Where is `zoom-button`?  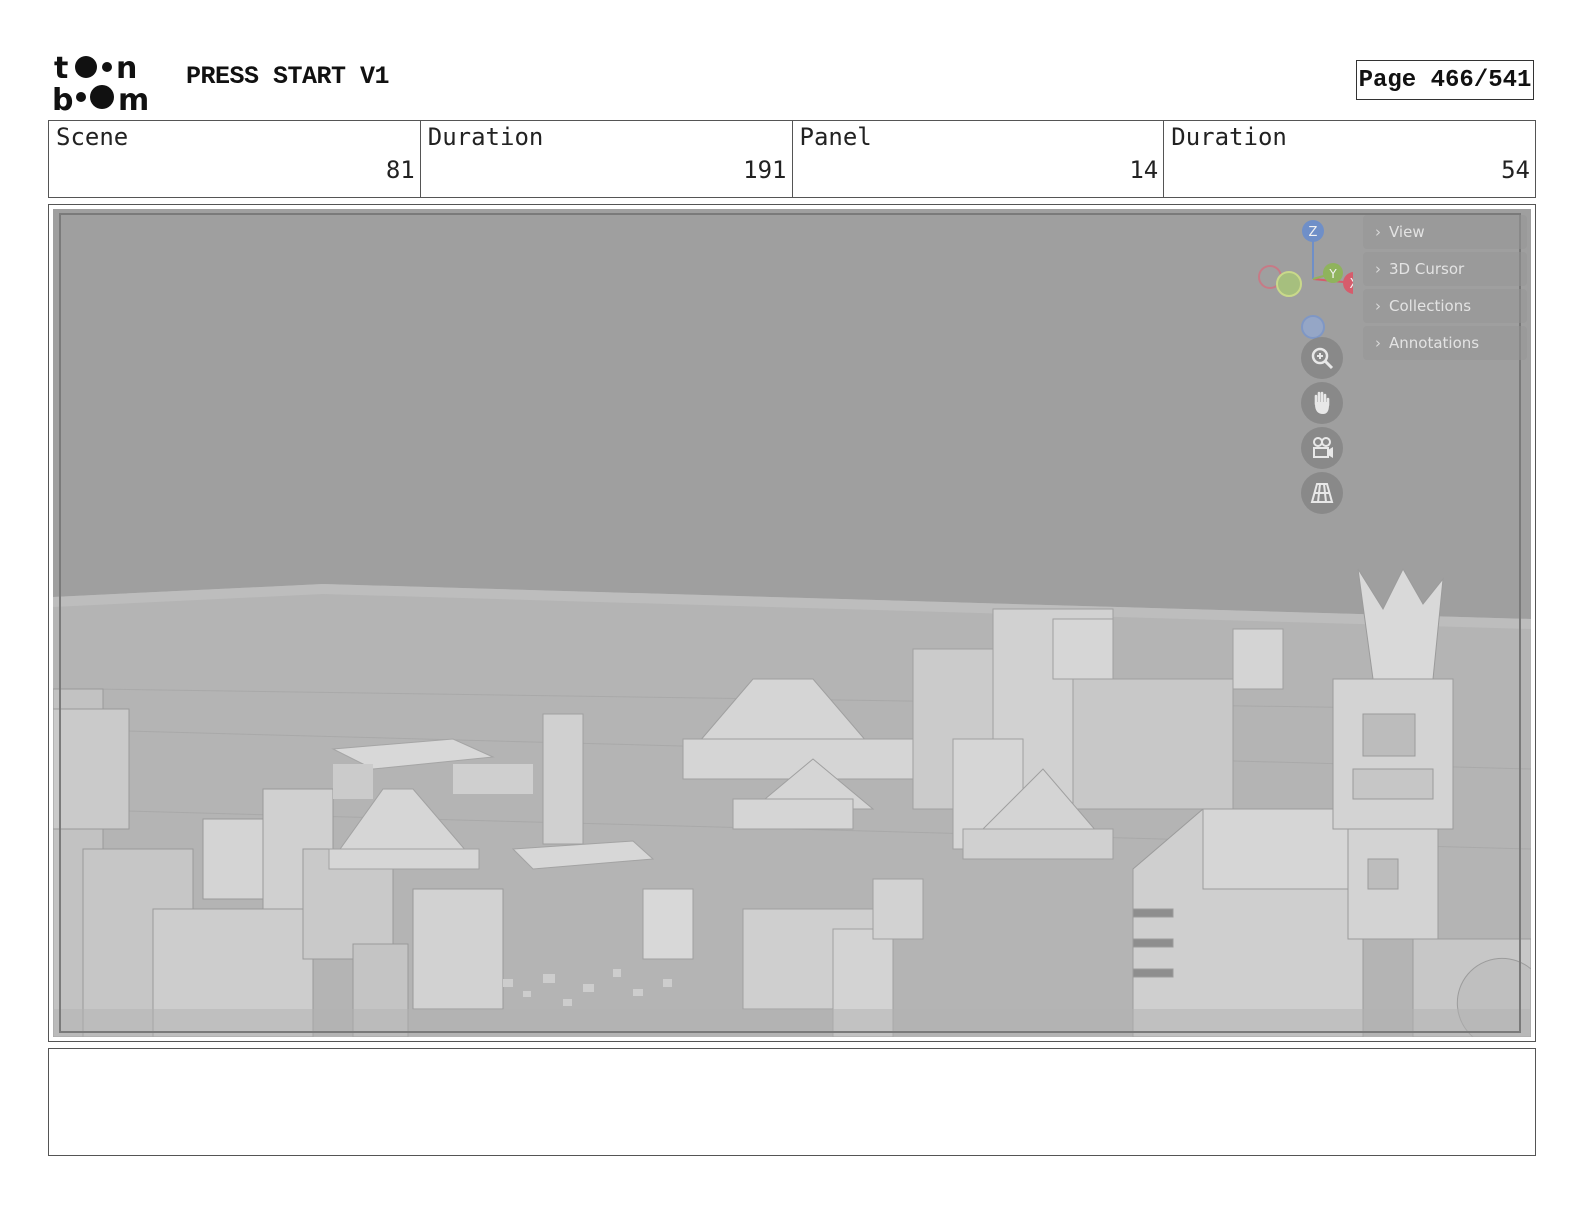 zoom-button is located at coordinates (1322, 358).